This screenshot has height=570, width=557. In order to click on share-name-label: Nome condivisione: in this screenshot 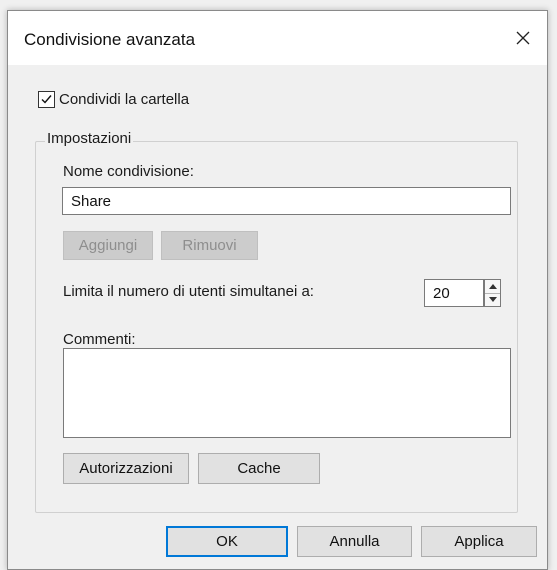, I will do `click(128, 171)`.